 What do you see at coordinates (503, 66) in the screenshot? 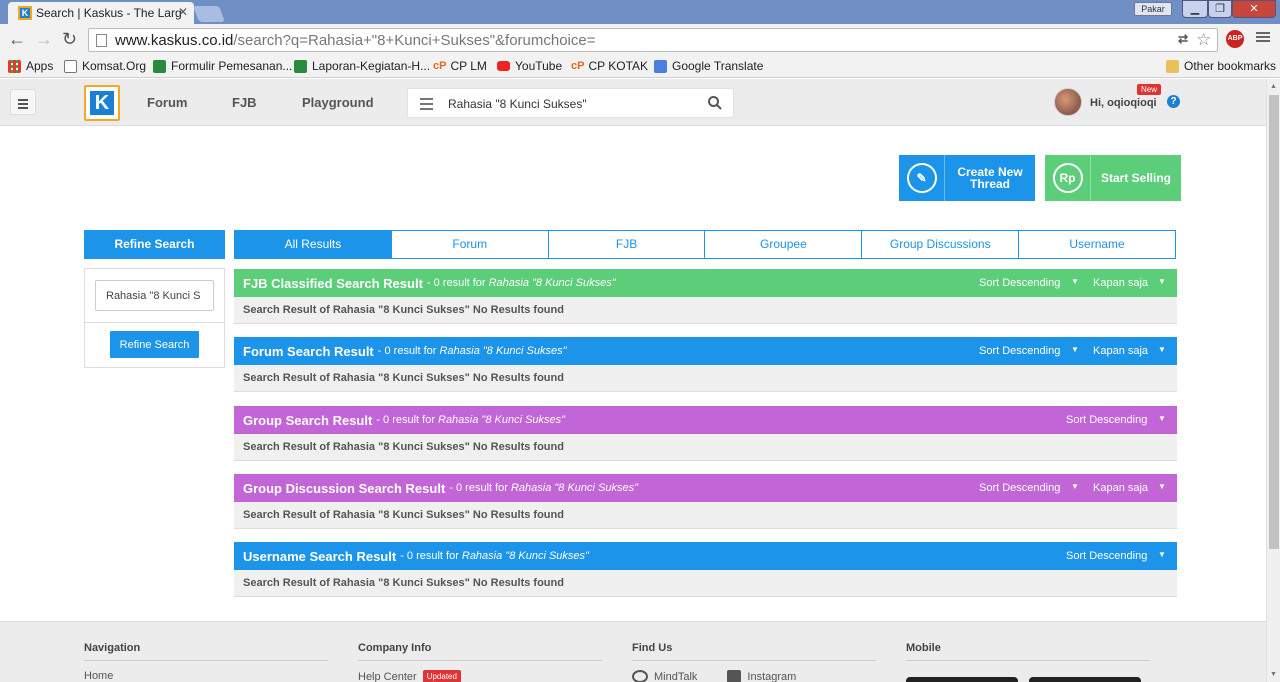
I see `youtube-icon` at bounding box center [503, 66].